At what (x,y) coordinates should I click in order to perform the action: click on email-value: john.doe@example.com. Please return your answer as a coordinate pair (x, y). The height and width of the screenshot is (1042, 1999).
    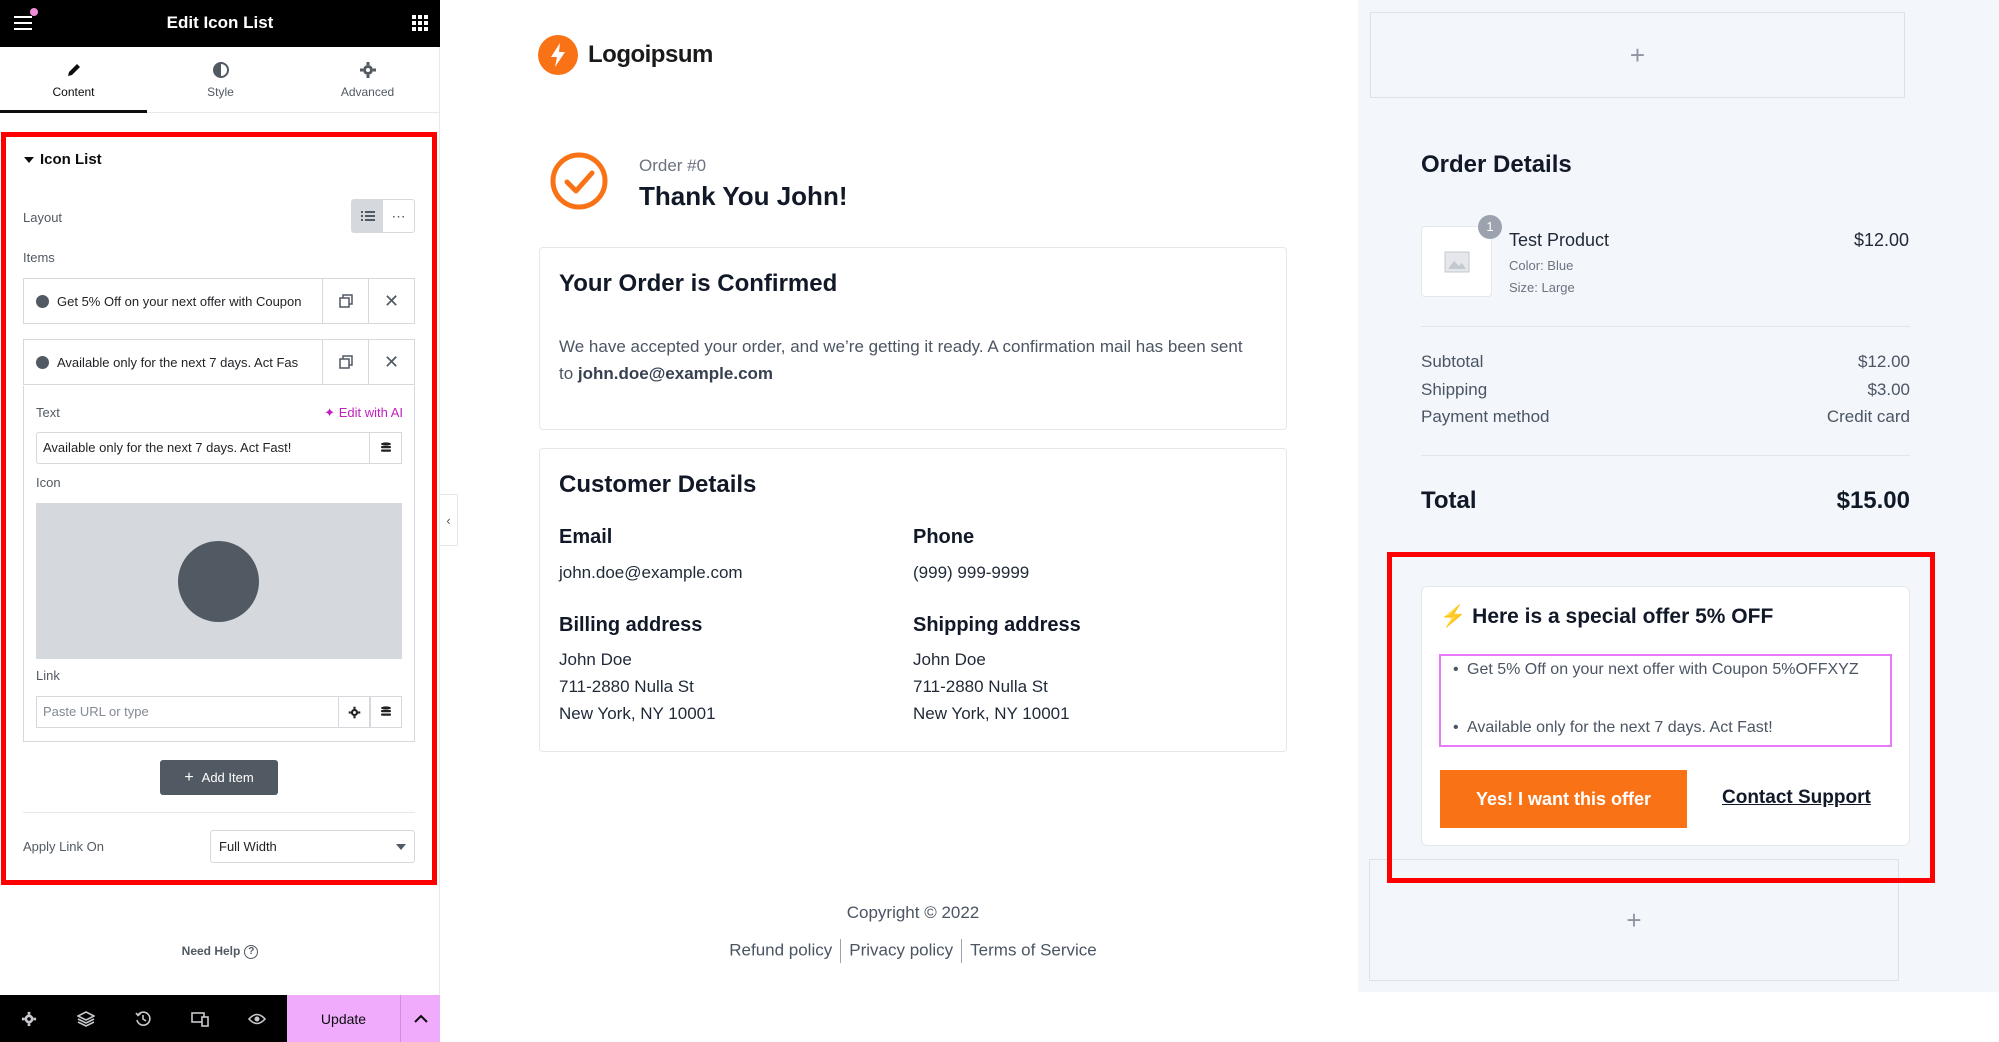
    Looking at the image, I should click on (651, 572).